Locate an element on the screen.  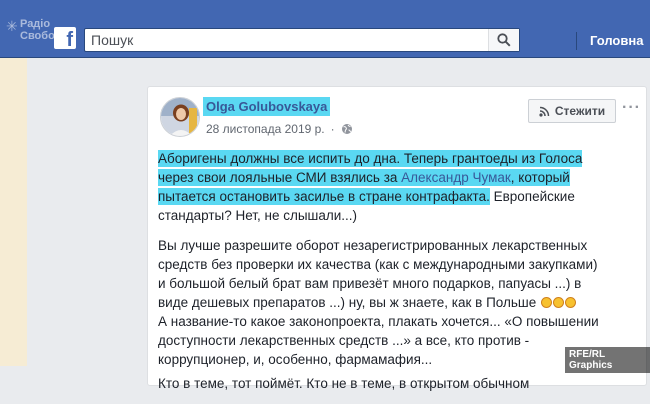
search-box is located at coordinates (302, 40).